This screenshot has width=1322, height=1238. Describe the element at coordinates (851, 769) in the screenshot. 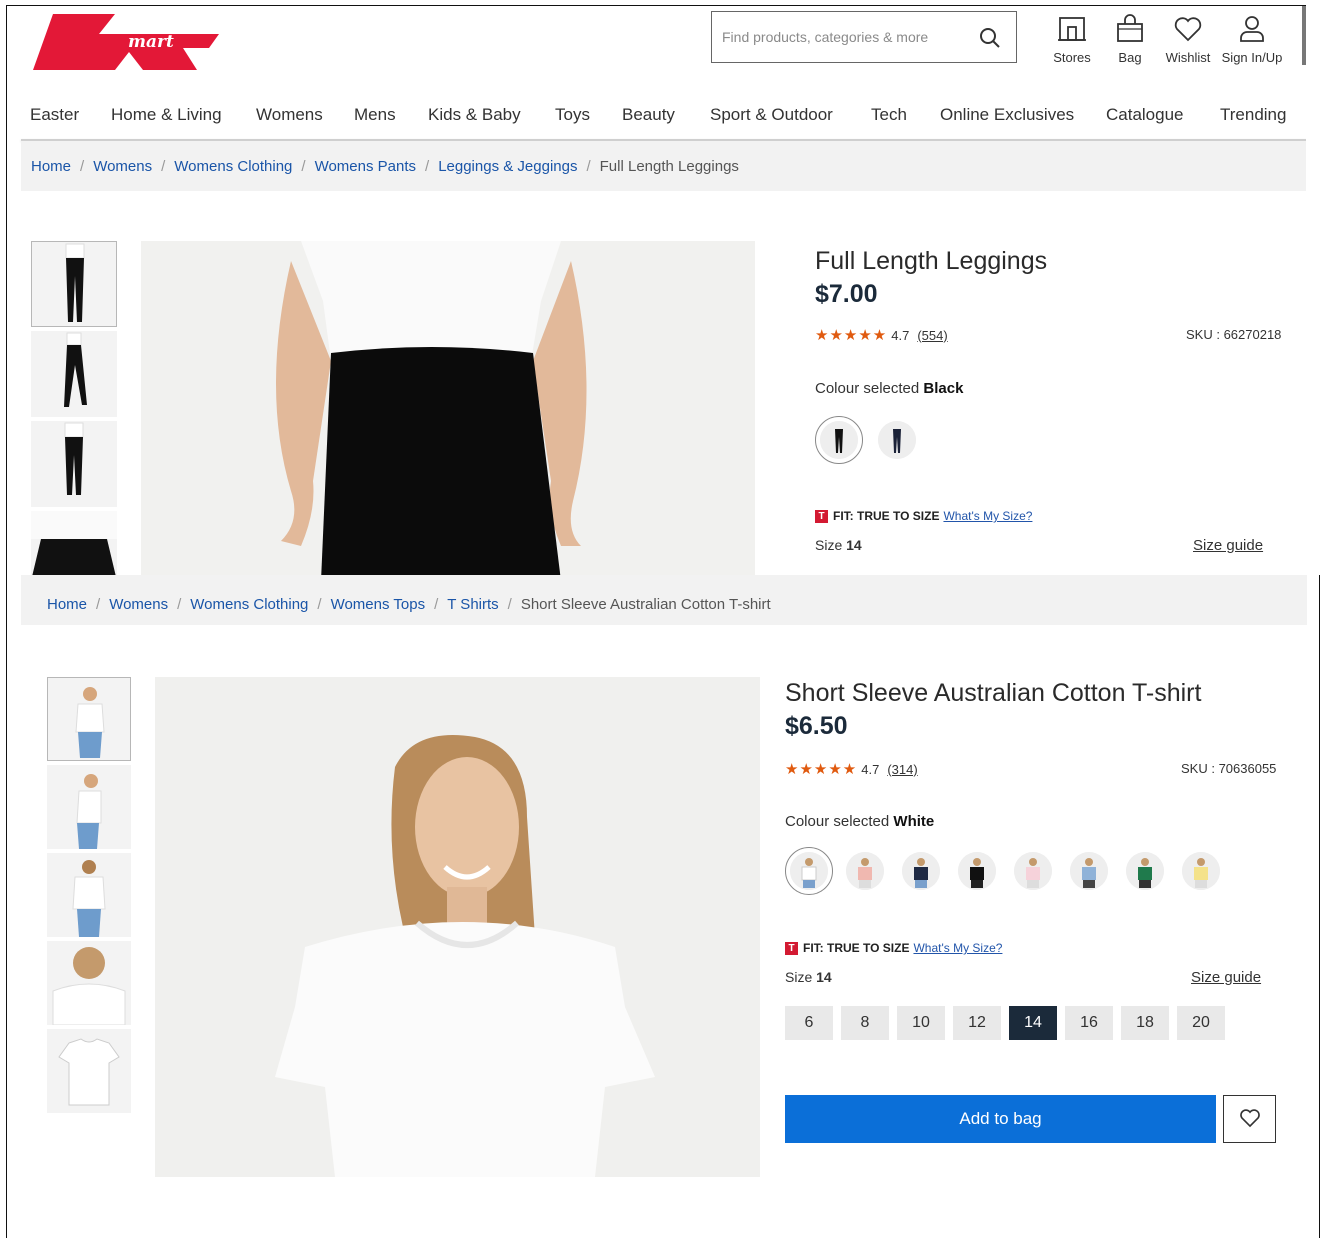

I see `product-rating: ★★★★★ 4.7 (314)` at that location.